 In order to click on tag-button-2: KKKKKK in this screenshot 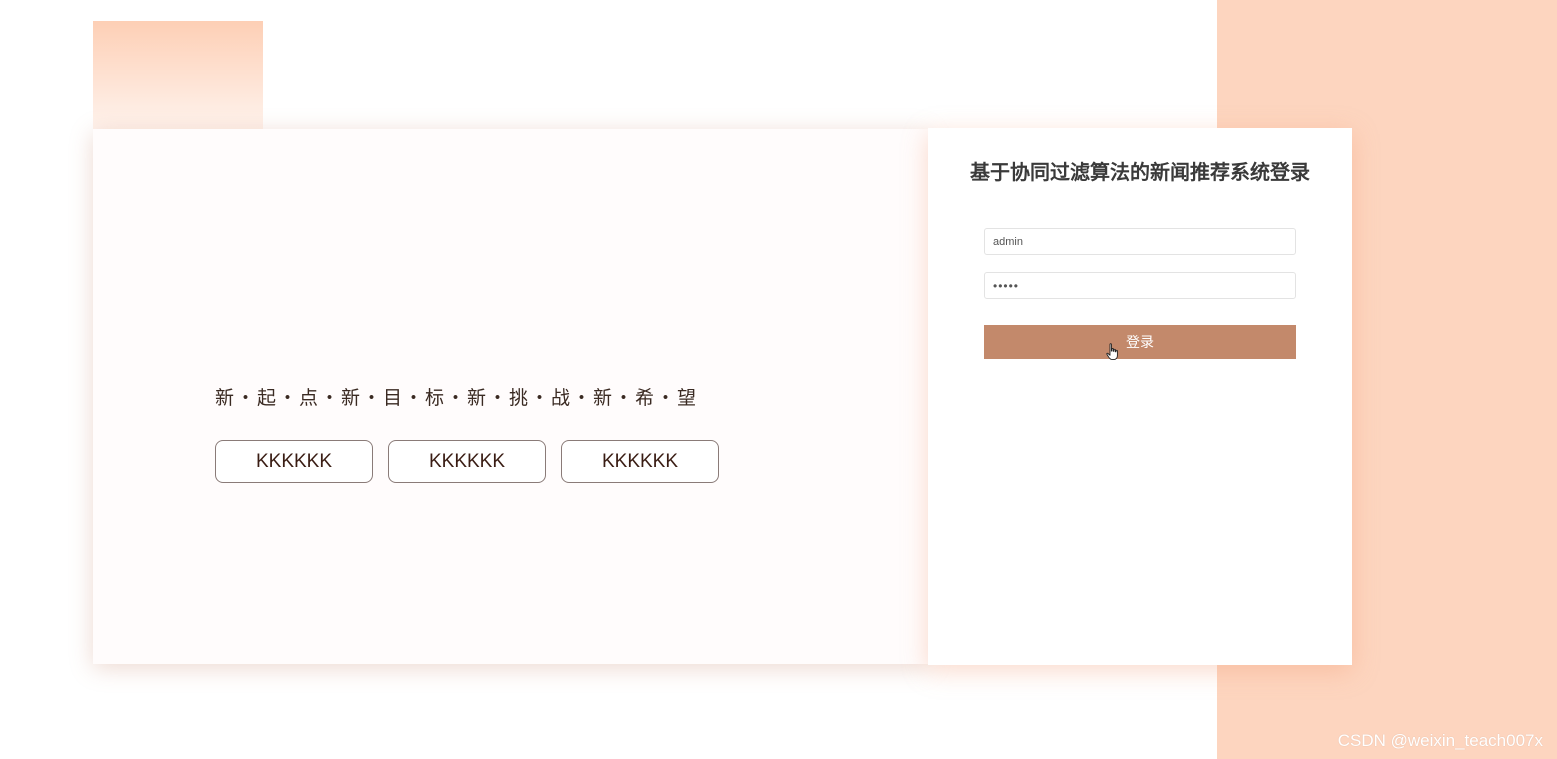, I will do `click(467, 461)`.